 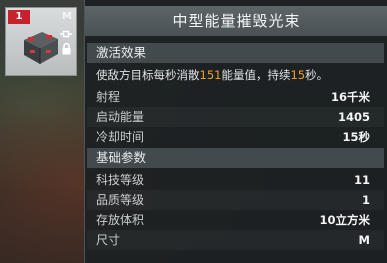 I want to click on description-energy-value: 151, so click(x=210, y=75).